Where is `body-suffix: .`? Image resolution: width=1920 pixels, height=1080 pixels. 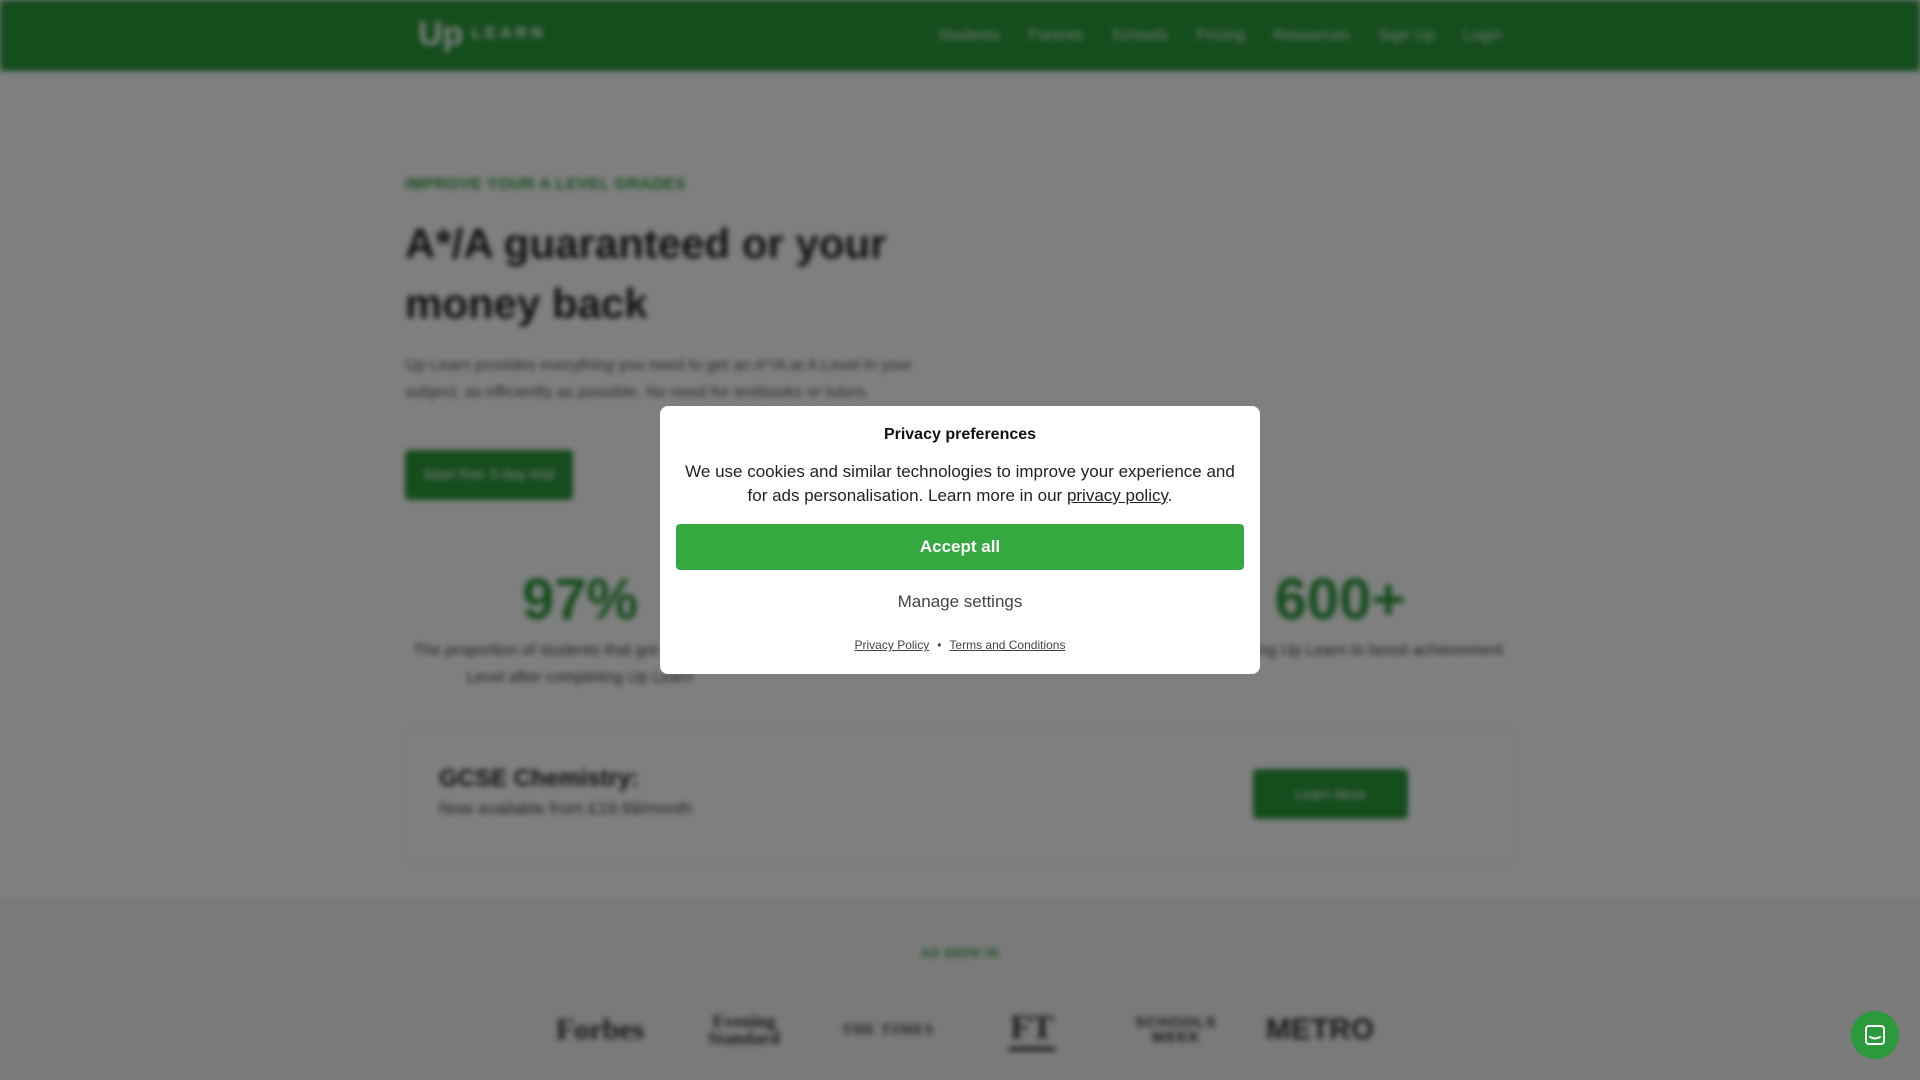 body-suffix: . is located at coordinates (1170, 495).